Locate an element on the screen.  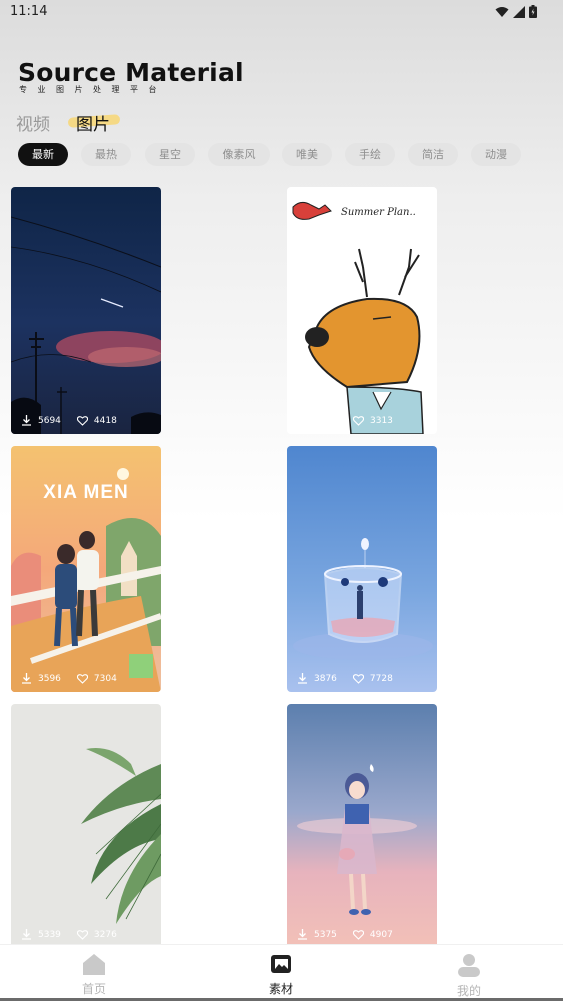
glass-jar-image is located at coordinates (362, 569).